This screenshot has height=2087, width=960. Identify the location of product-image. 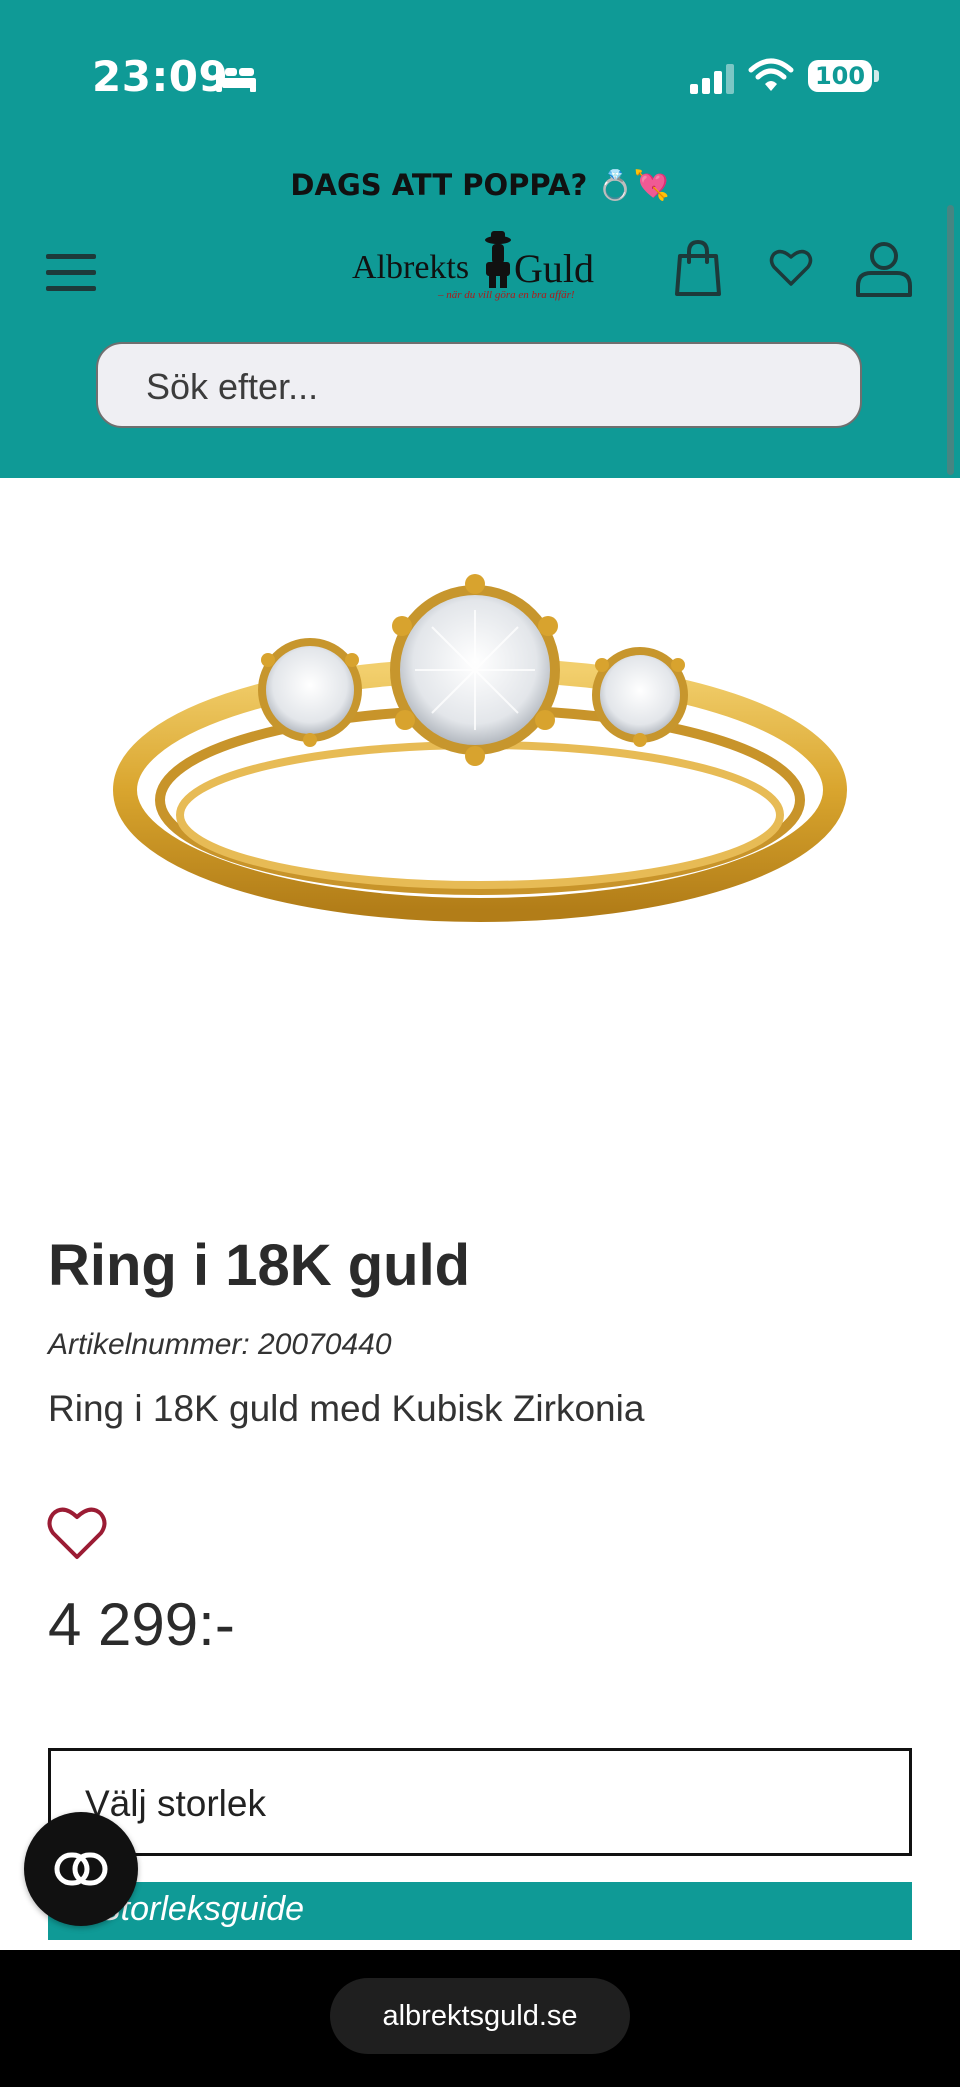
(480, 750).